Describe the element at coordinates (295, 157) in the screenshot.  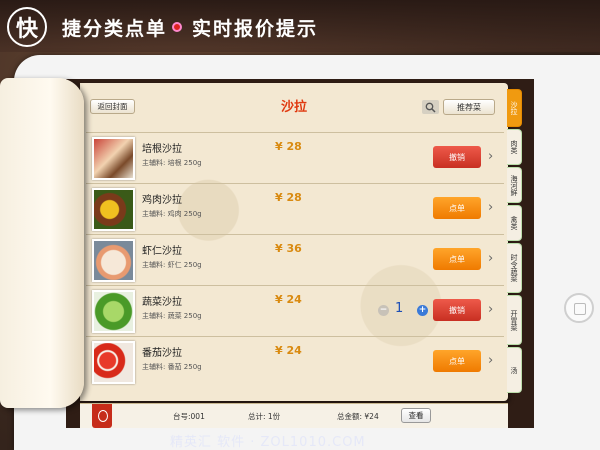
I see `menu-row: 培根沙拉 主辅料: 培根 250g ¥ 28 撤销 ›` at that location.